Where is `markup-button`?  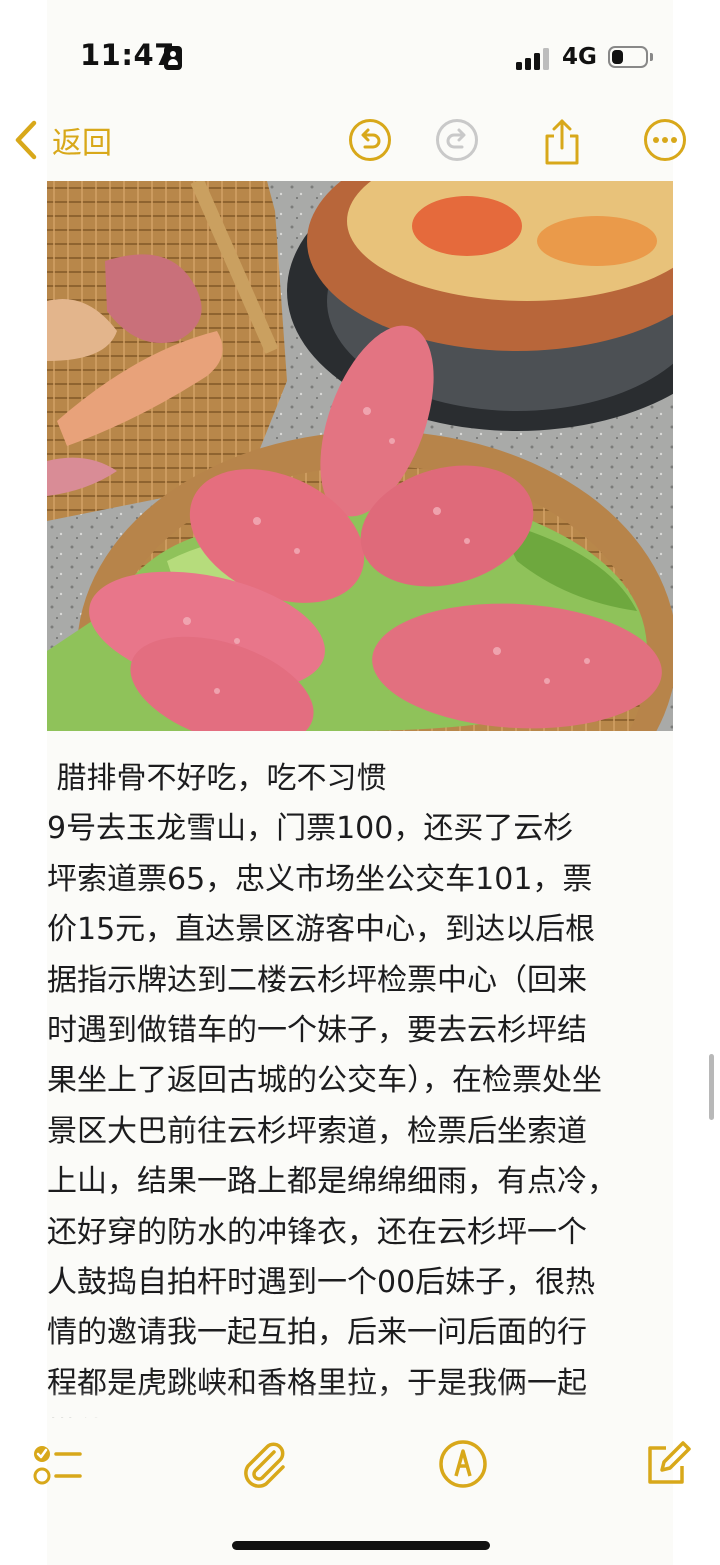 markup-button is located at coordinates (463, 1464).